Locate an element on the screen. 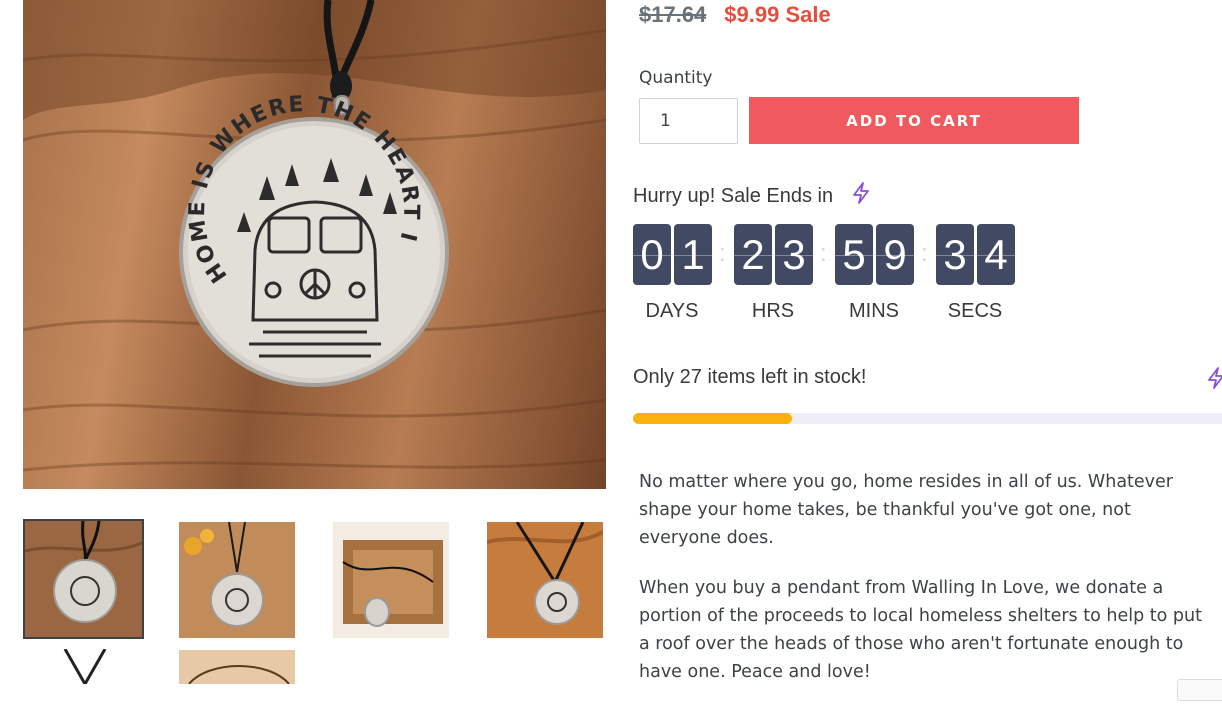  days-label: DAYS is located at coordinates (672, 311).